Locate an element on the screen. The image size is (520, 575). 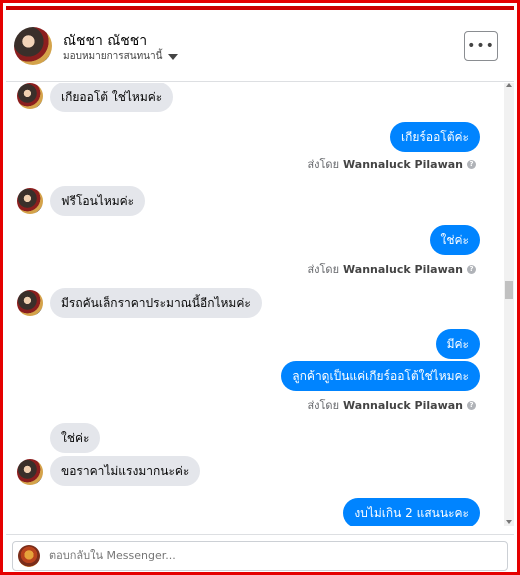
contact-avatar is located at coordinates (33, 46).